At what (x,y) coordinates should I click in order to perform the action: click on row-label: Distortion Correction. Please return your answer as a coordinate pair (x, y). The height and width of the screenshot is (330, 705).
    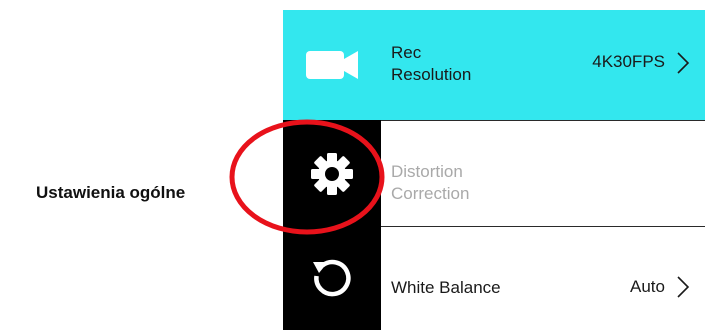
    Looking at the image, I should click on (430, 183).